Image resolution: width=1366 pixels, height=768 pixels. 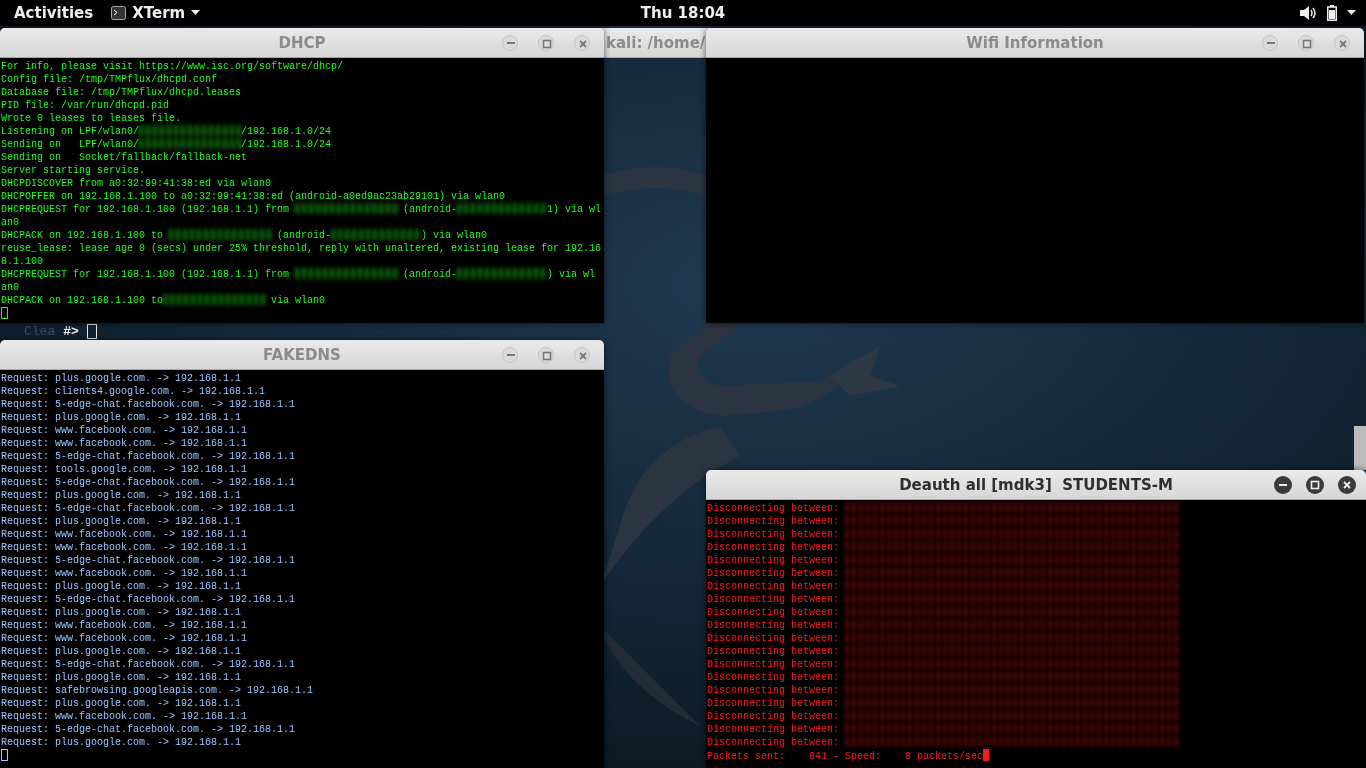 I want to click on text-cursor, so click(x=91, y=331).